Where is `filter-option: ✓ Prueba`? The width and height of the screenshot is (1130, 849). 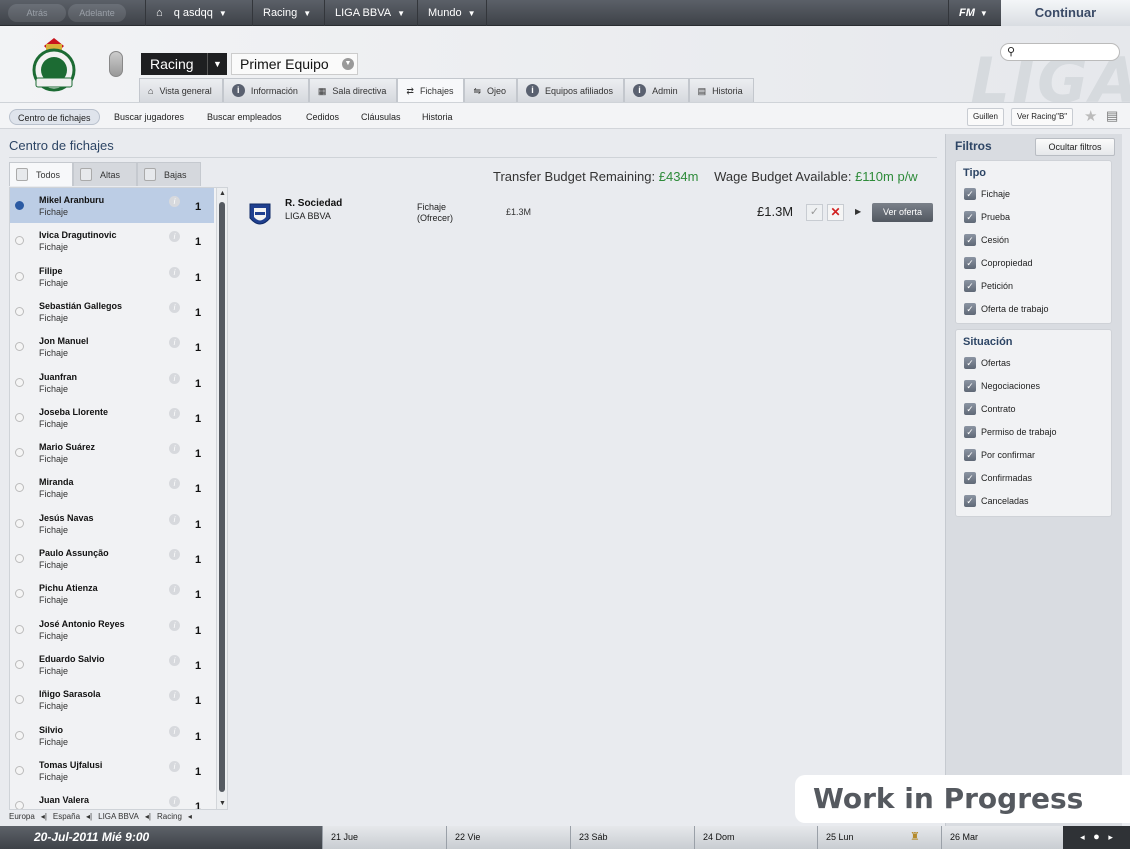 filter-option: ✓ Prueba is located at coordinates (987, 217).